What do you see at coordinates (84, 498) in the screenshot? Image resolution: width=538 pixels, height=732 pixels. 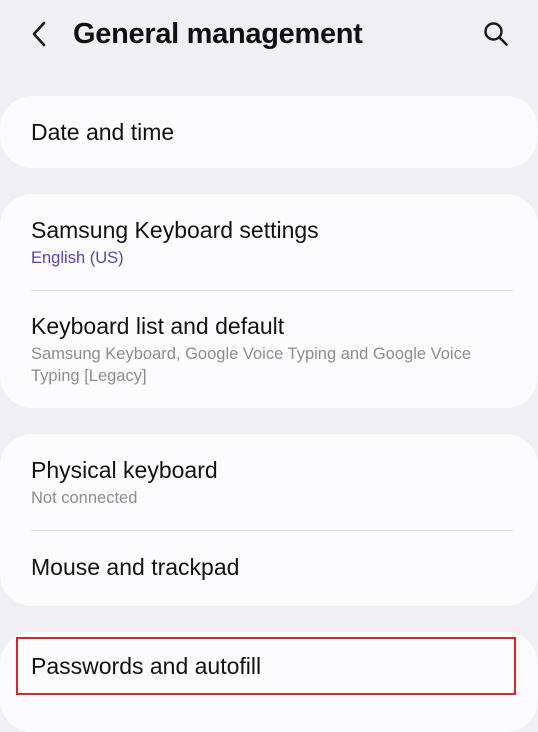 I see `item-subtitle: Not connected` at bounding box center [84, 498].